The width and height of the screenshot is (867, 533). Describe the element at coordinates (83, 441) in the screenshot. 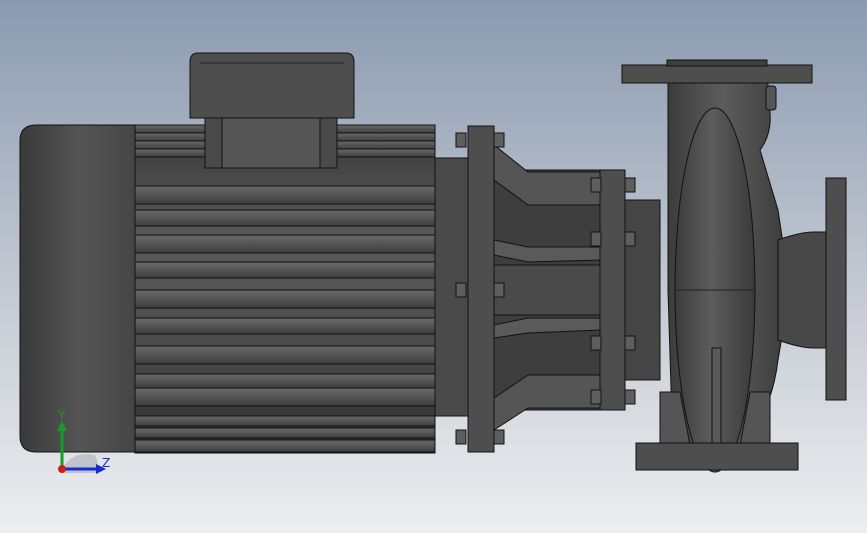

I see `coordinate-triad: Y Z` at that location.